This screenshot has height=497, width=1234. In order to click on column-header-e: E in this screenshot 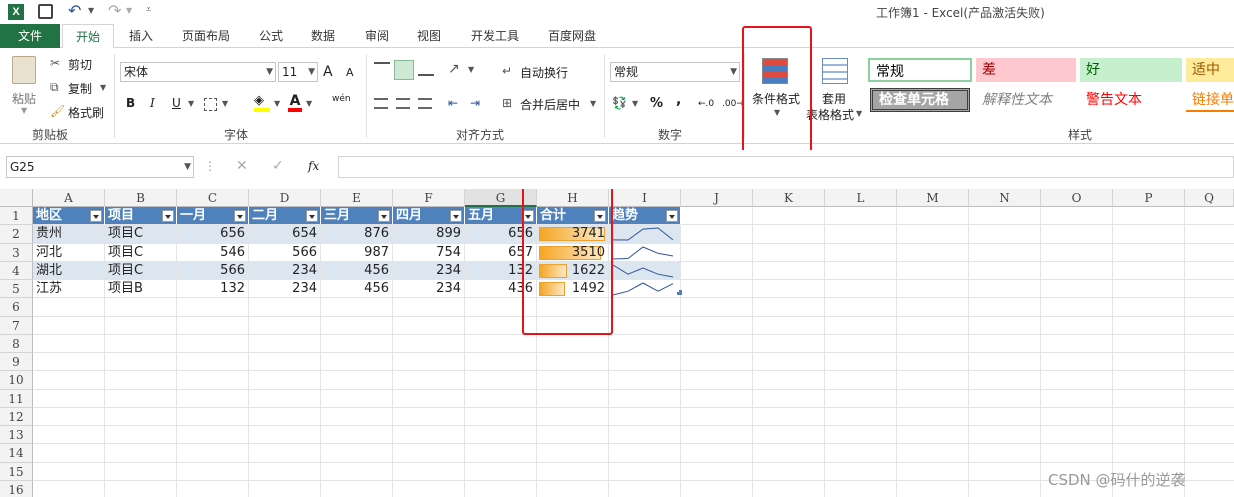, I will do `click(357, 198)`.